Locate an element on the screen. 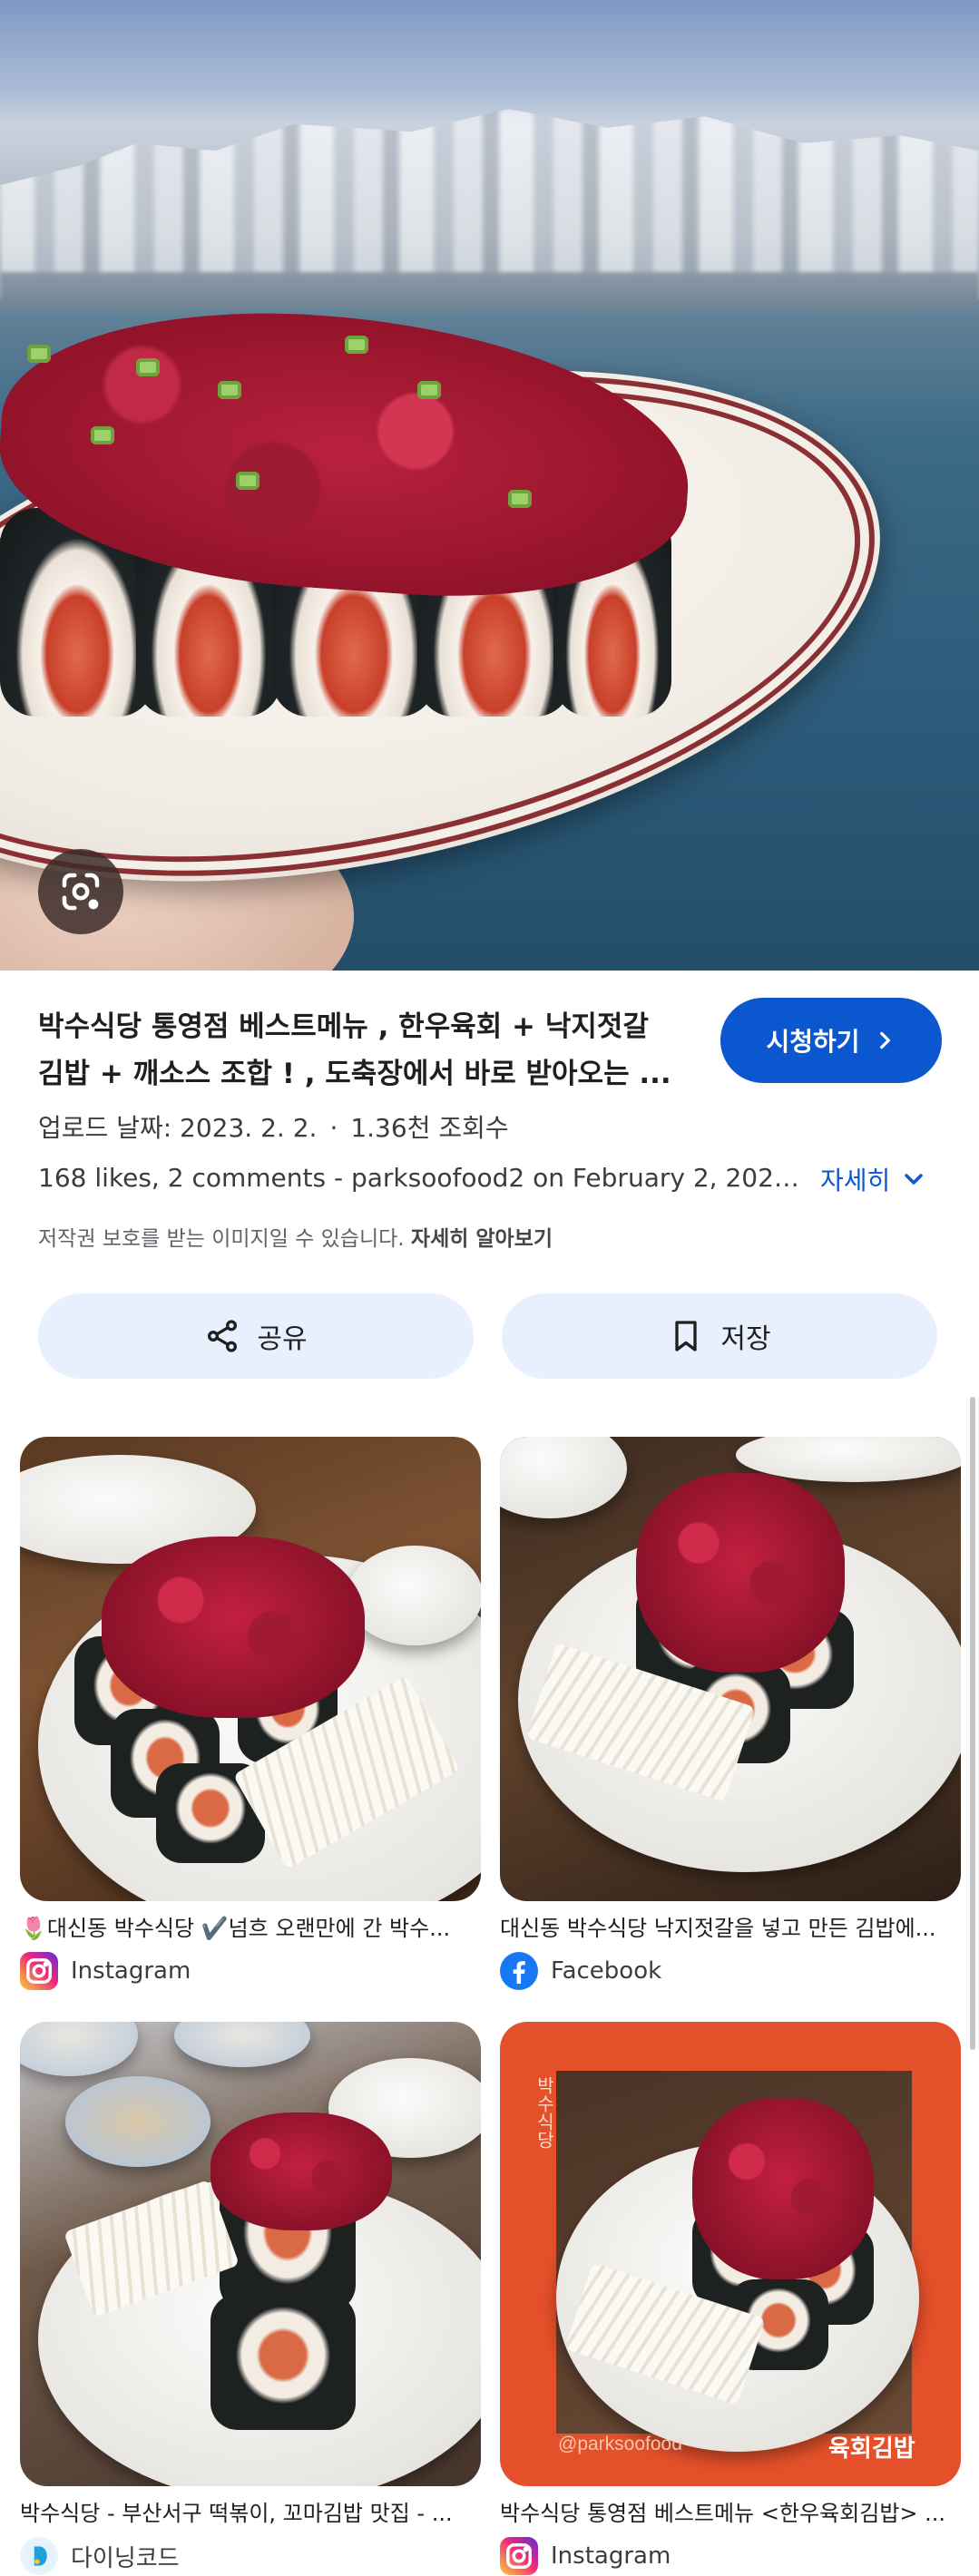 This screenshot has width=979, height=2576. related-card: 🌷대신동 박수식당 ✔️넘흐 오랜만에 간 박수... Instagram is located at coordinates (250, 1713).